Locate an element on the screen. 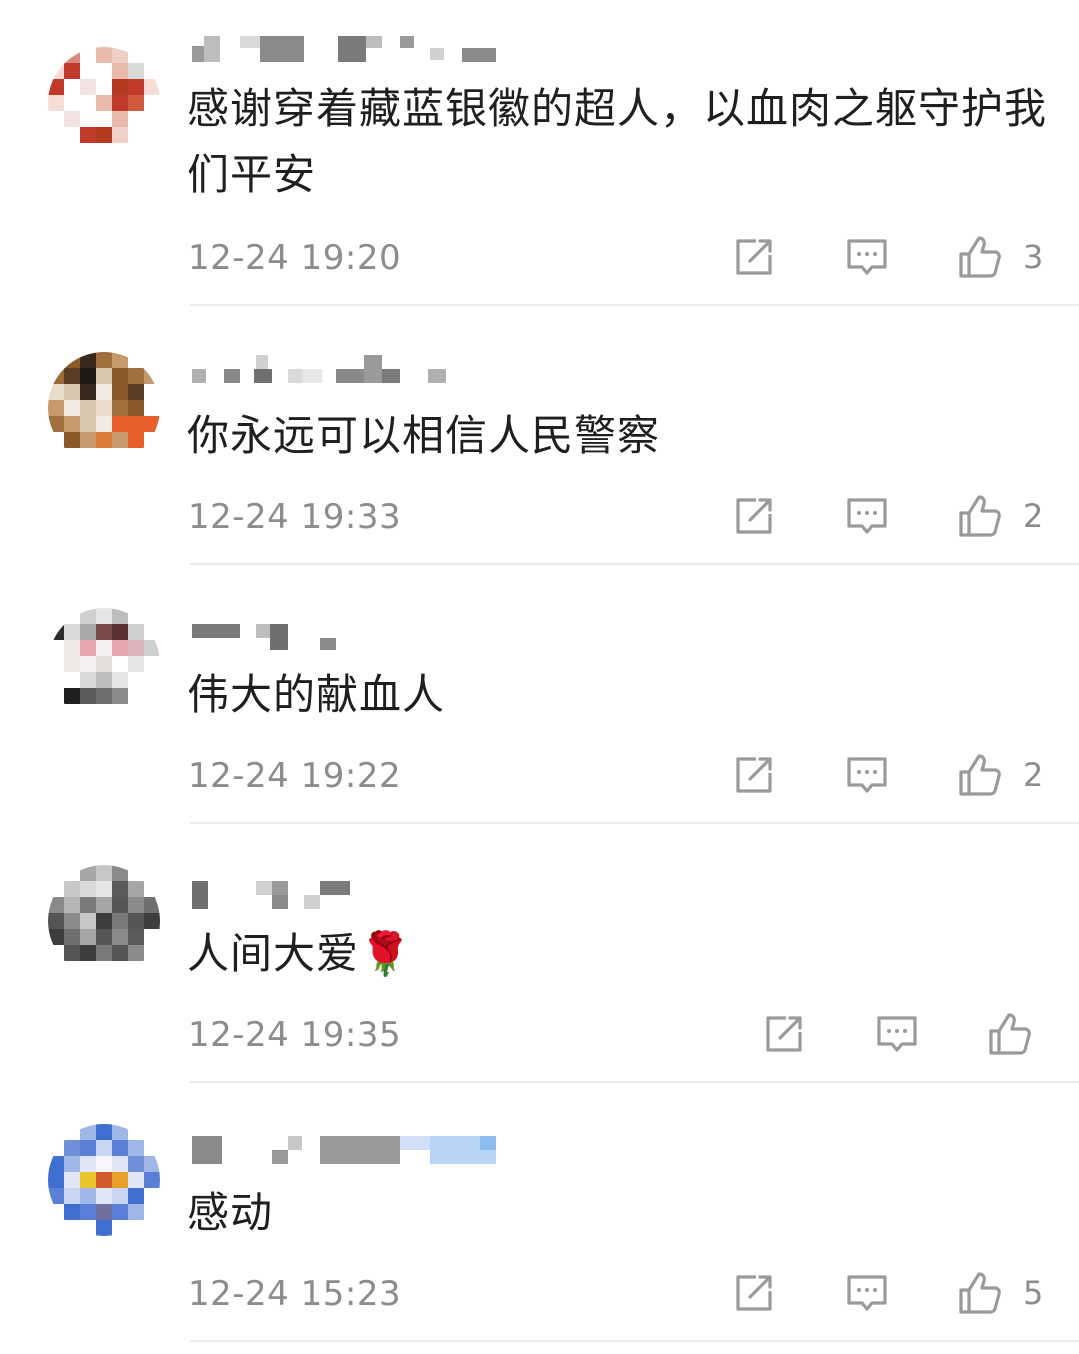 The width and height of the screenshot is (1079, 1354). comment-actions: 3 is located at coordinates (539, 257).